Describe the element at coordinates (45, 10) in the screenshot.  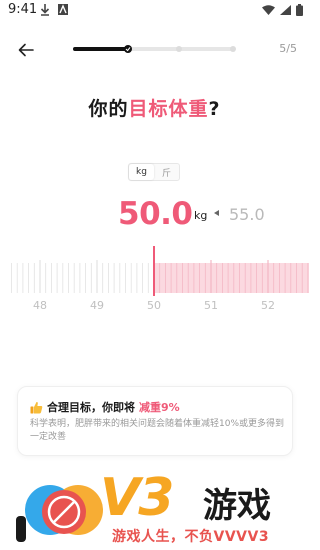
I see `download-icon` at that location.